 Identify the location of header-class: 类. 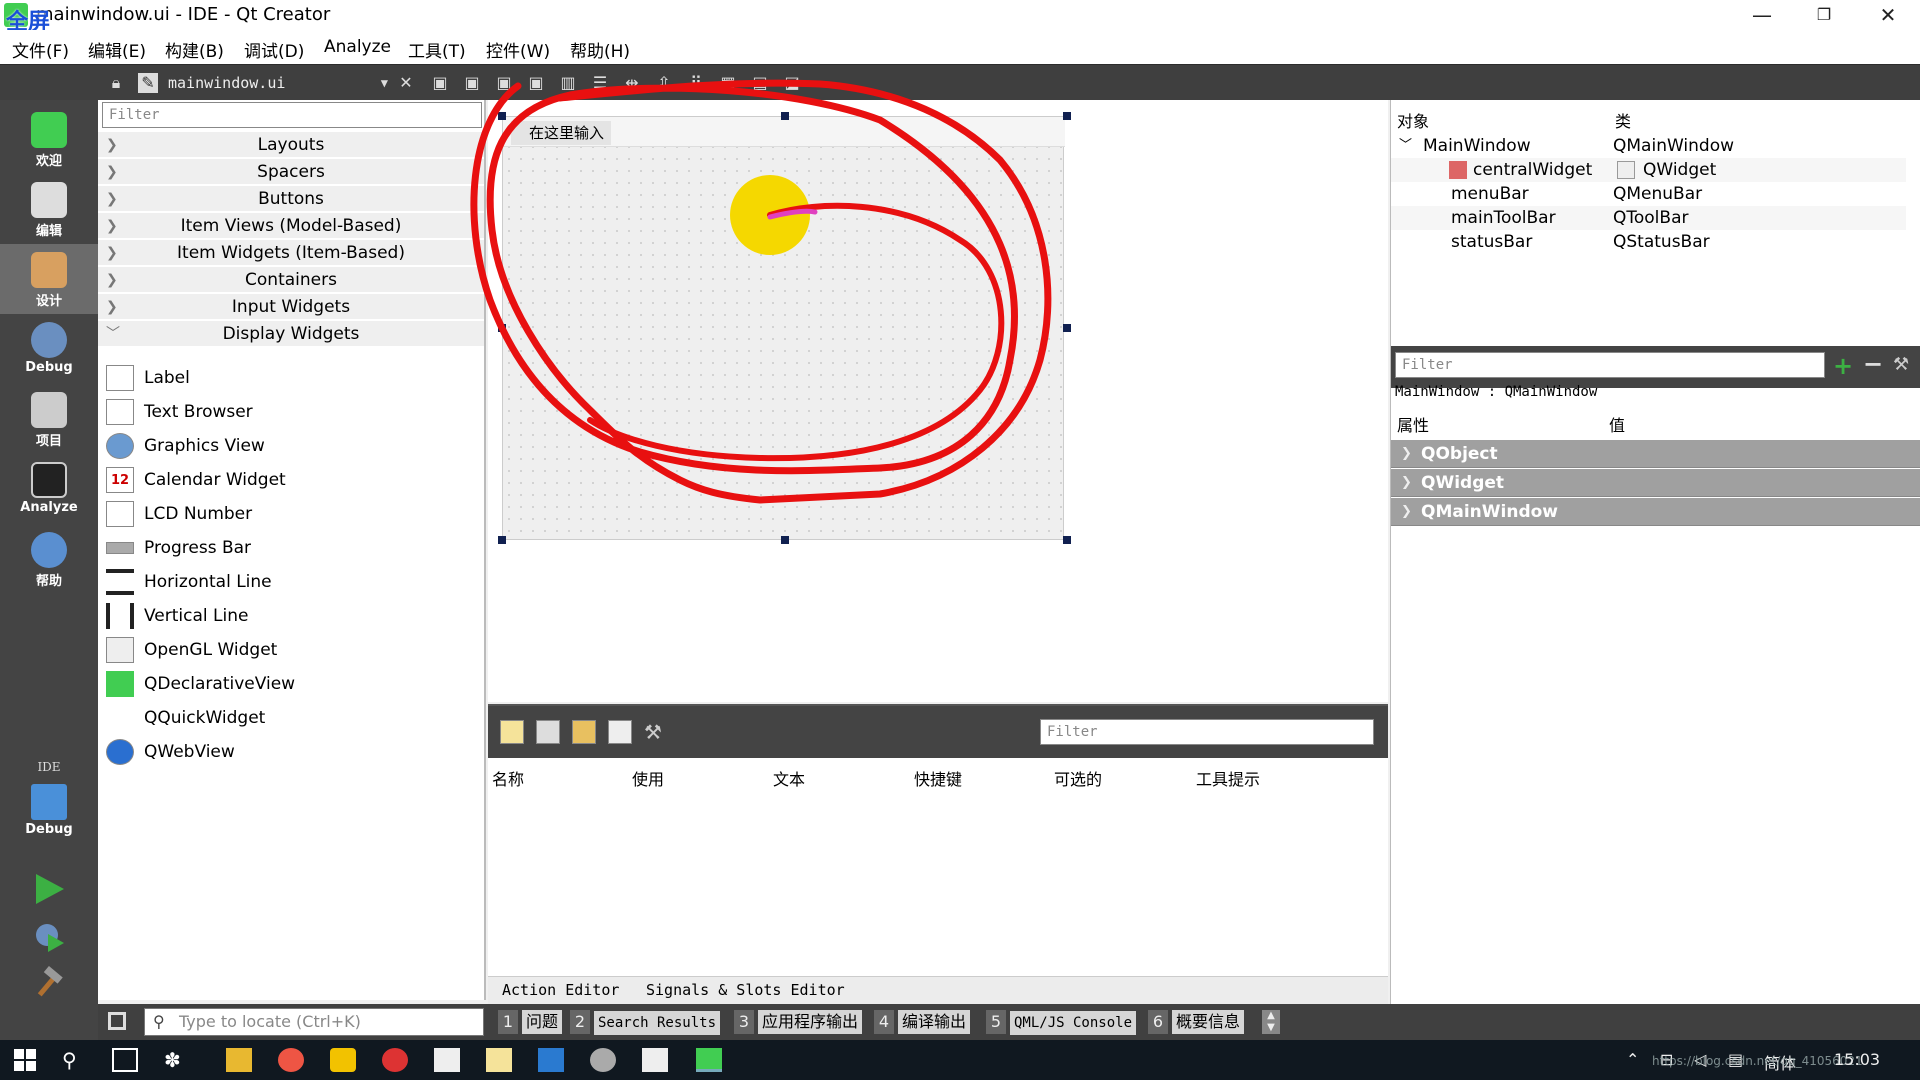
(1623, 120).